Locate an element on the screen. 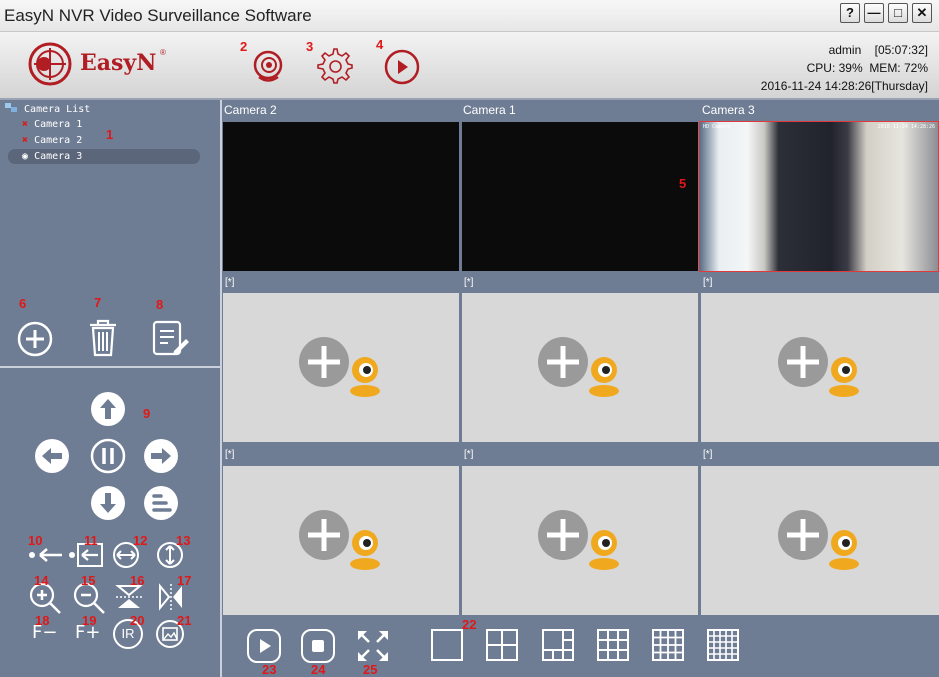 This screenshot has width=939, height=677. annotation-25: 25 is located at coordinates (370, 669).